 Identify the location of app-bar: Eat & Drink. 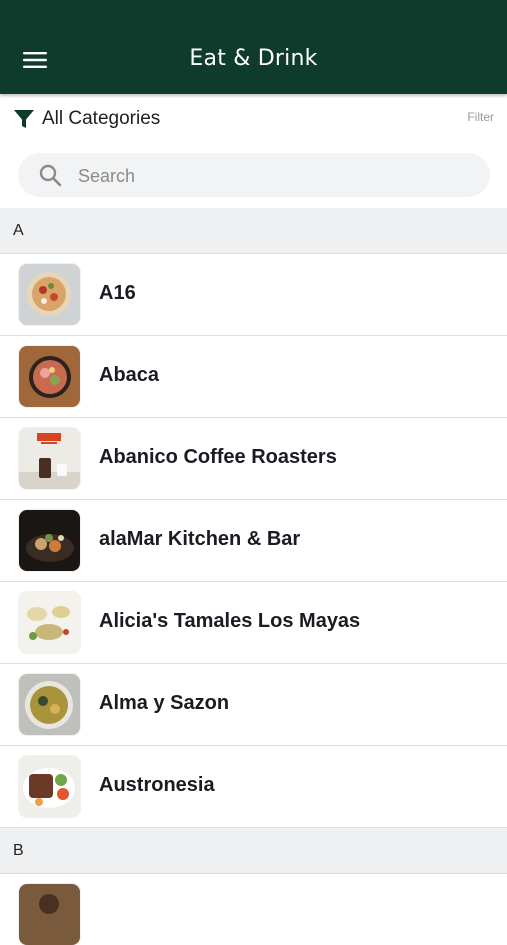
(253, 58).